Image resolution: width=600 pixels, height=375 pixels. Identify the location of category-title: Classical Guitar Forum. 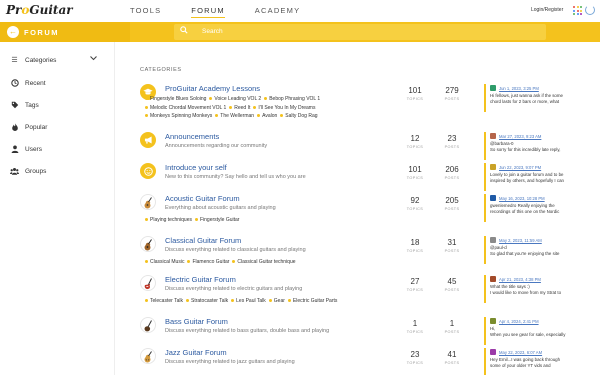
(203, 240).